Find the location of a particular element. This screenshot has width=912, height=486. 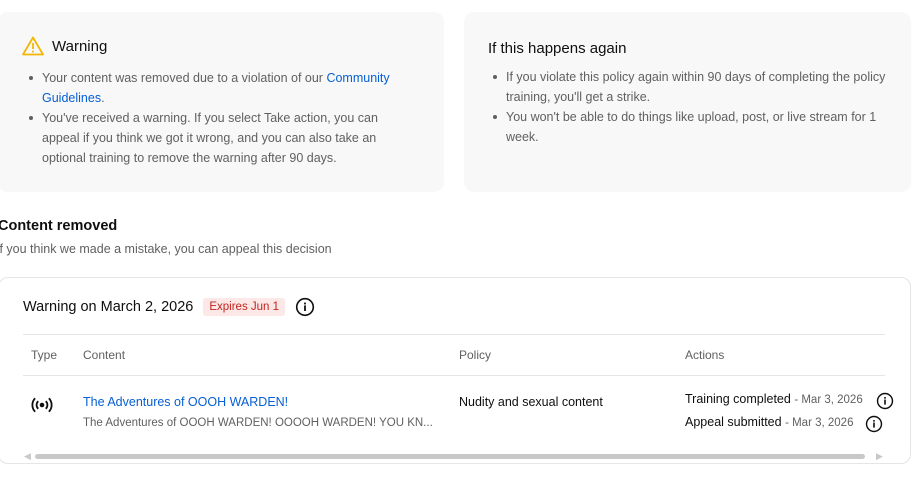

scroll-right-arrow: ▶ is located at coordinates (879, 456).